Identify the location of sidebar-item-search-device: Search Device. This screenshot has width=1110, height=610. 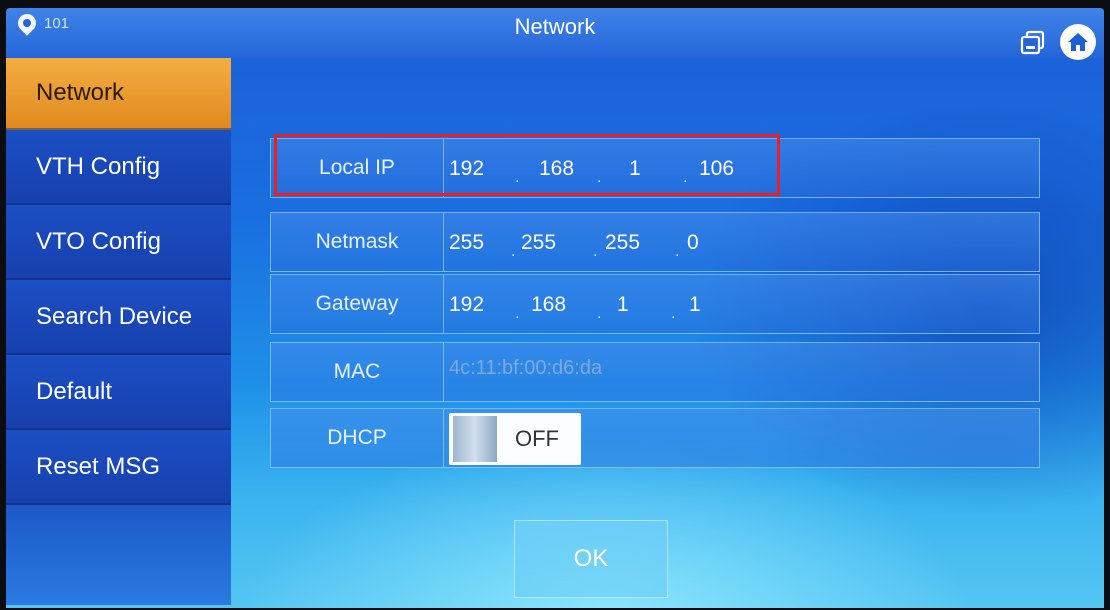
(118, 317).